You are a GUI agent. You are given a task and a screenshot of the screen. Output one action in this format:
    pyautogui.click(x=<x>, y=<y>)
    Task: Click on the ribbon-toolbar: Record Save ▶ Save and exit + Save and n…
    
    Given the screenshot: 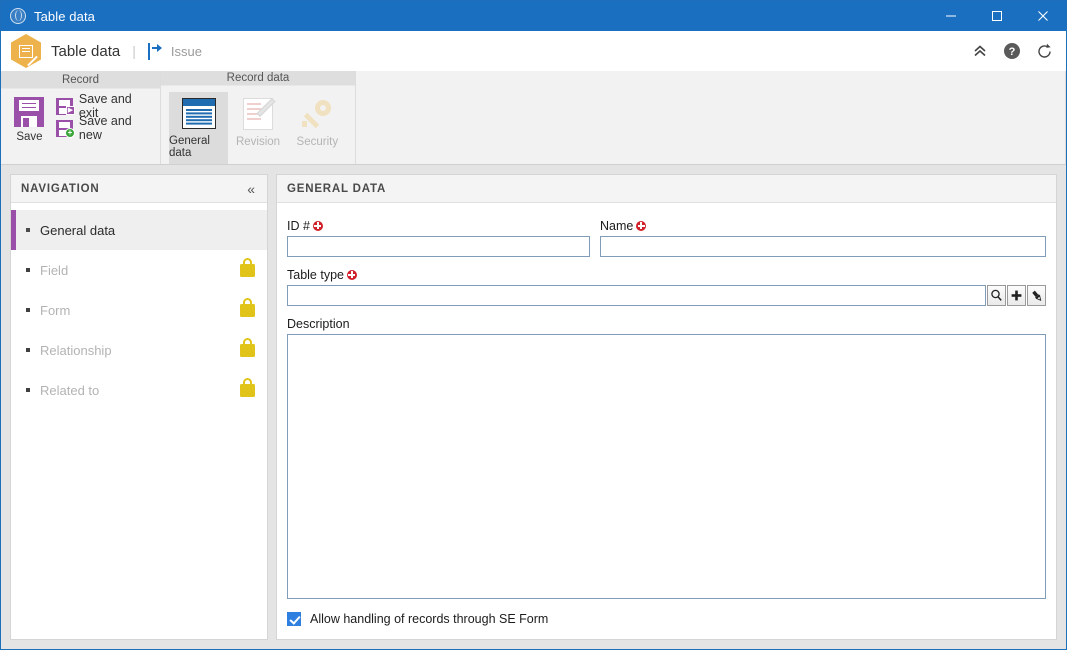 What is the action you would take?
    pyautogui.click(x=533, y=118)
    